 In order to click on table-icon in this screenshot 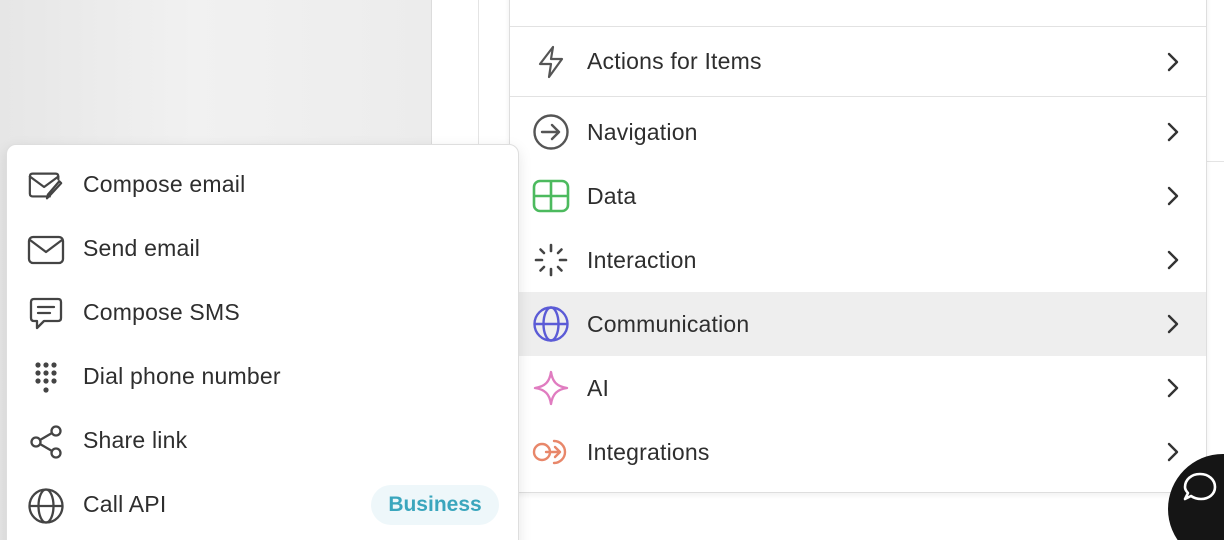, I will do `click(551, 196)`.